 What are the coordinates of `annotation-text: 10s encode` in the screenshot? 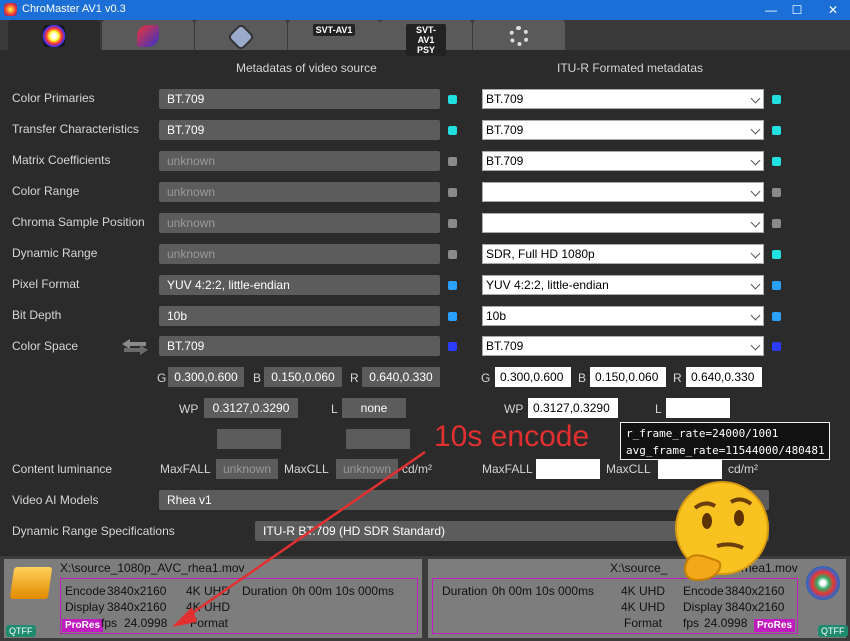 It's located at (512, 436).